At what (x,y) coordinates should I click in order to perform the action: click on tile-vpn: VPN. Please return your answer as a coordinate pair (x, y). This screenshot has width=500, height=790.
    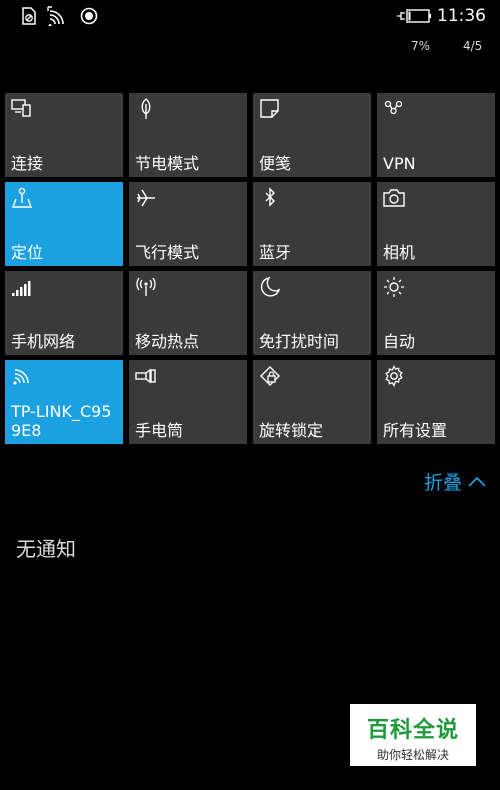
    Looking at the image, I should click on (436, 135).